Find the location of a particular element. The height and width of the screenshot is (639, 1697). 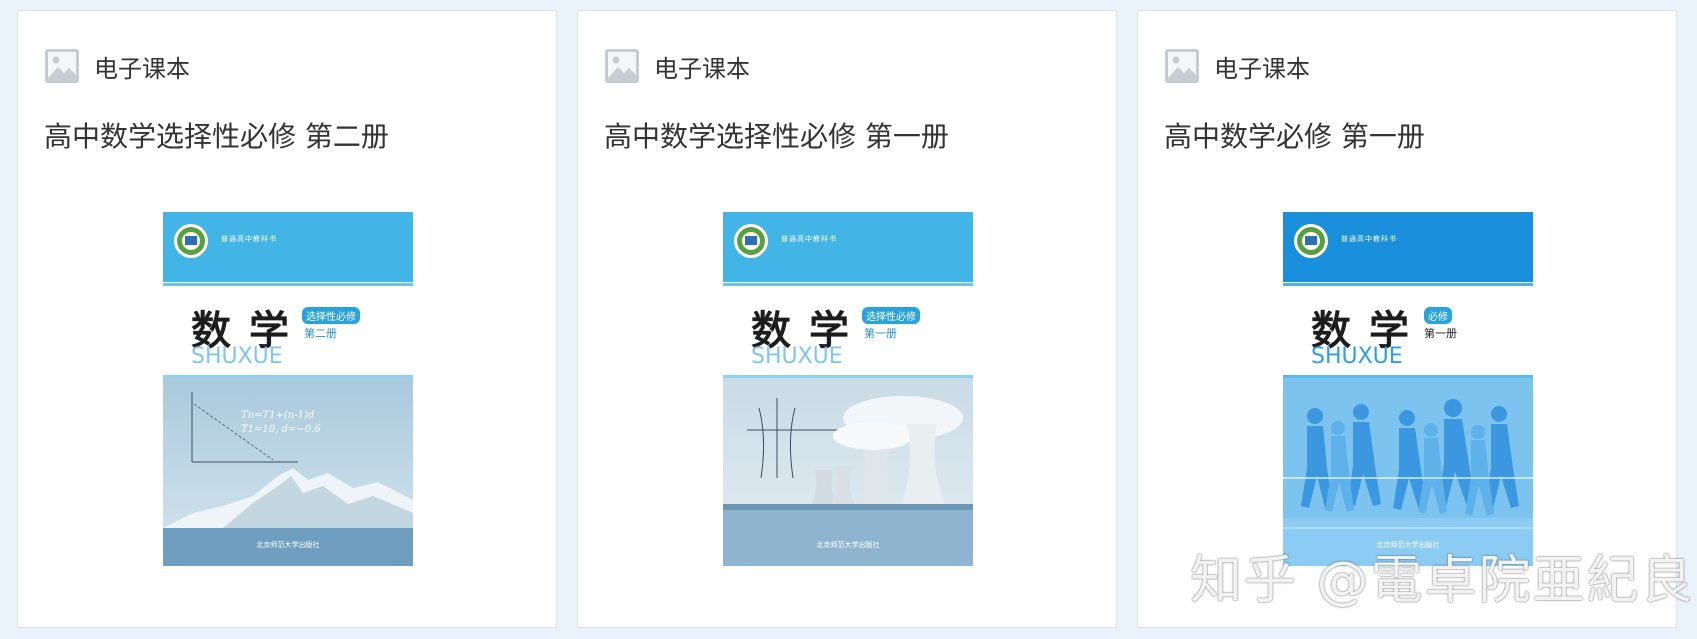

textbook-title: 高中数学选择性必修 第一册 is located at coordinates (776, 135).